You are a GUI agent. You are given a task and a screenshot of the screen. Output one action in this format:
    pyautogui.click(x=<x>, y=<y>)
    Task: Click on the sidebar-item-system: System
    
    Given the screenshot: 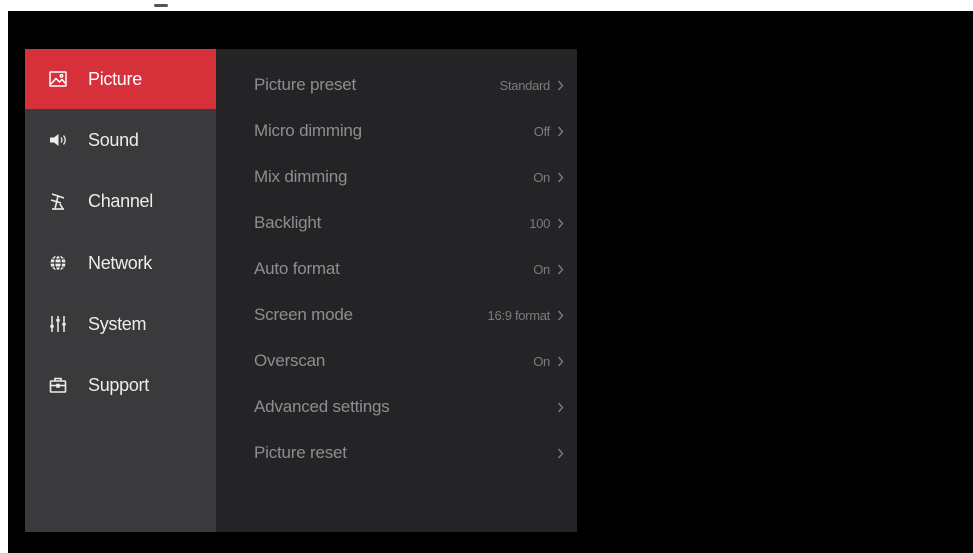 What is the action you would take?
    pyautogui.click(x=120, y=324)
    